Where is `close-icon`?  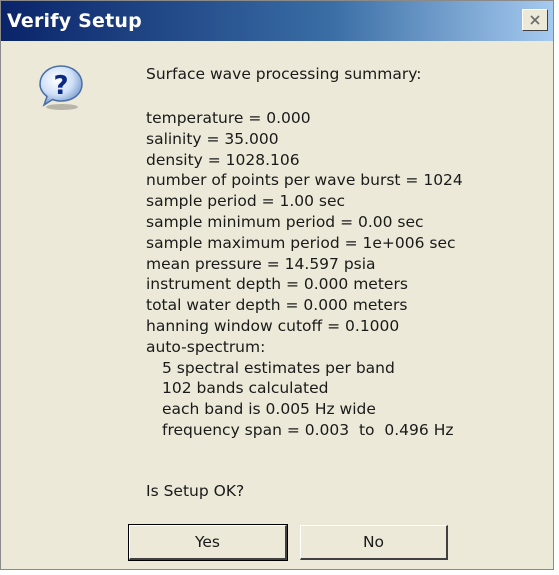
close-icon is located at coordinates (535, 20).